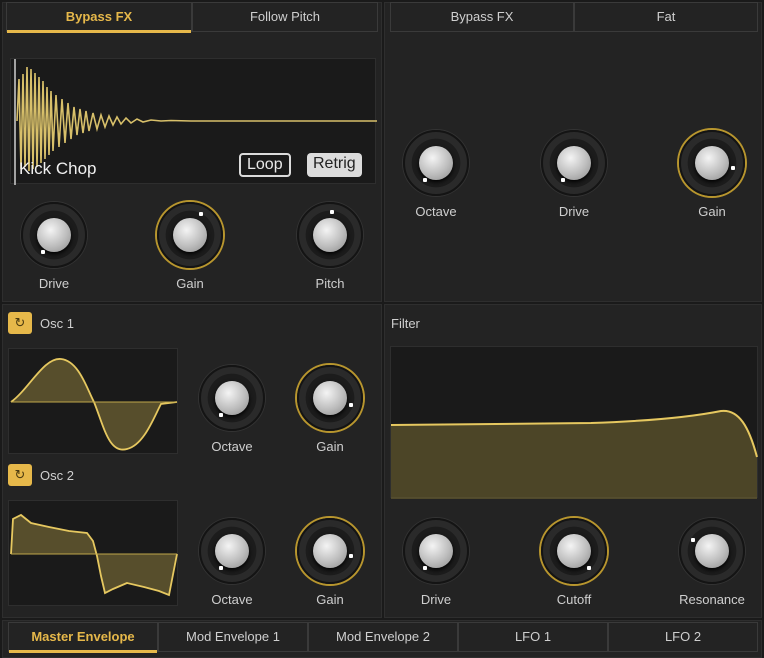 The height and width of the screenshot is (658, 764). I want to click on filter-label: Filter, so click(405, 323).